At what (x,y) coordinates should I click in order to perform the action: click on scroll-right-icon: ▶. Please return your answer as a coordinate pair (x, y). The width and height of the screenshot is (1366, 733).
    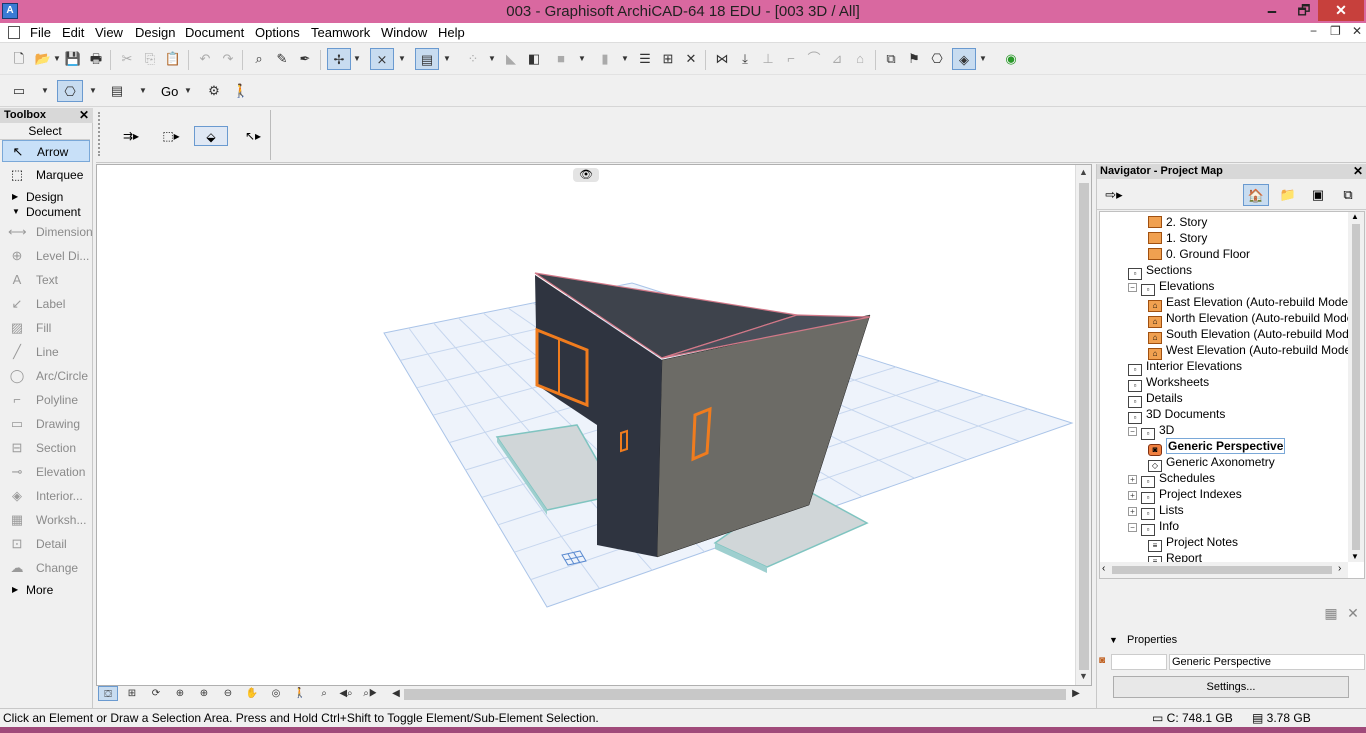
    Looking at the image, I should click on (1076, 693).